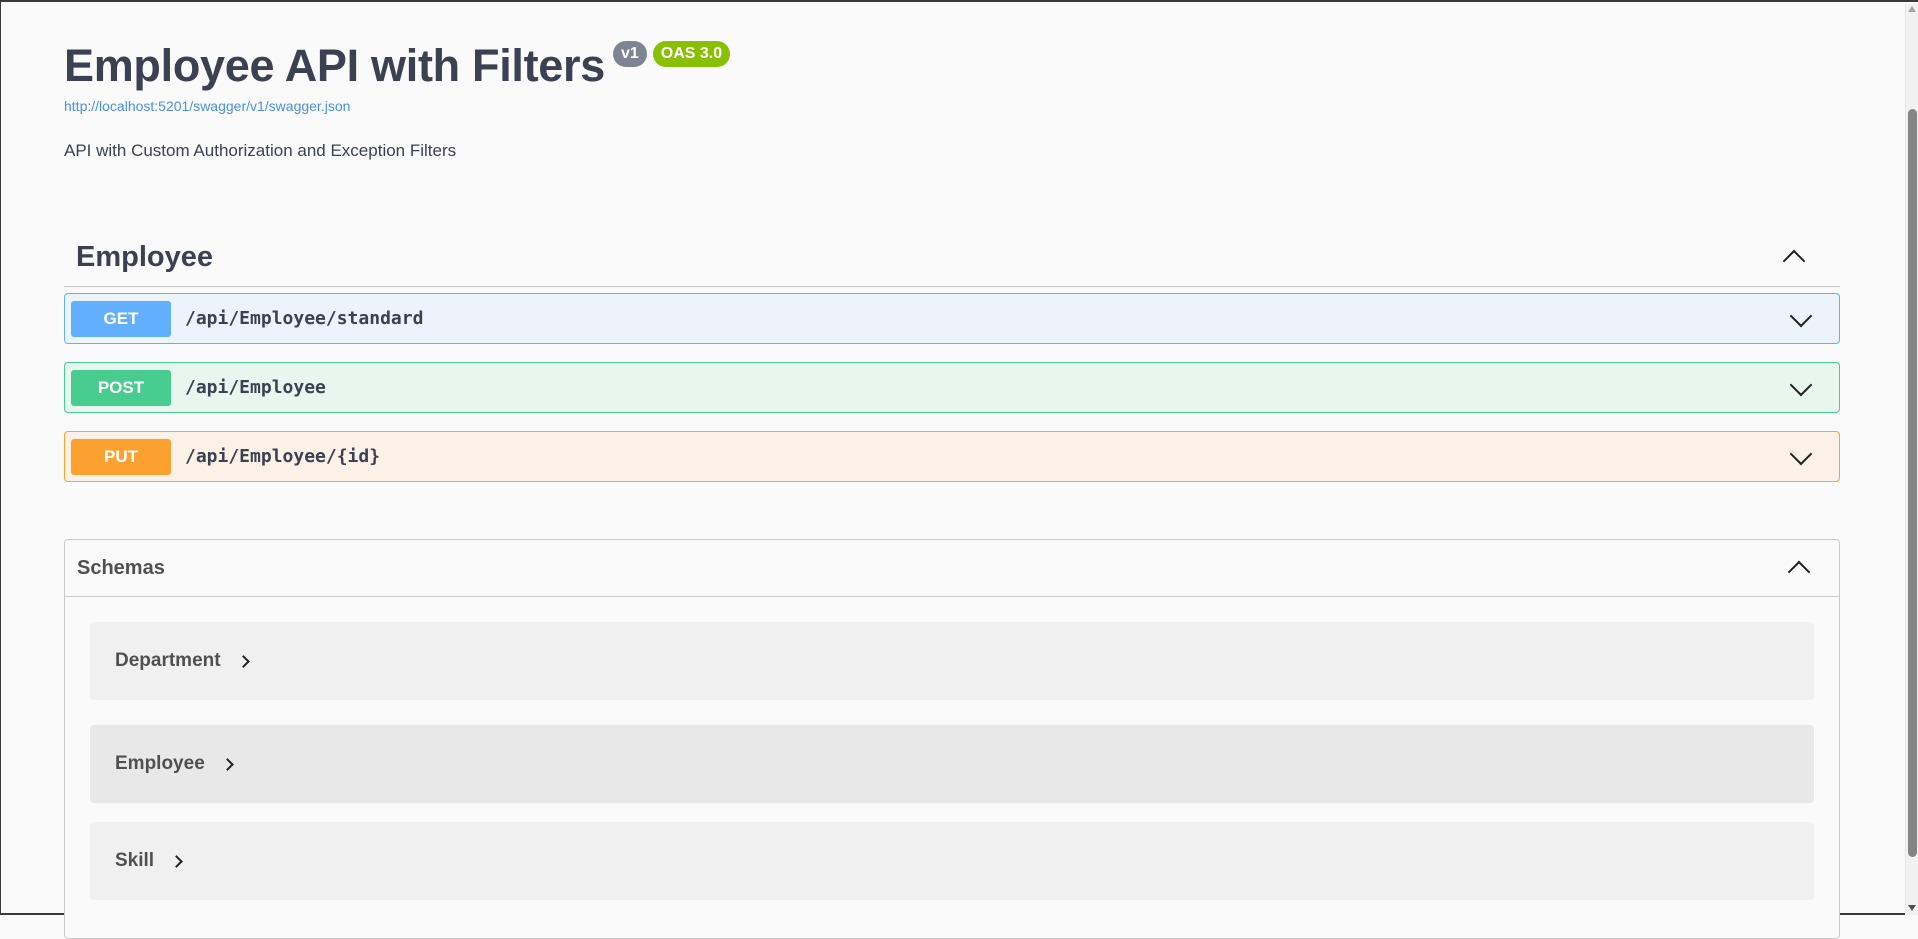 The height and width of the screenshot is (939, 1918). Describe the element at coordinates (121, 318) in the screenshot. I see `method-badge-get: GET` at that location.